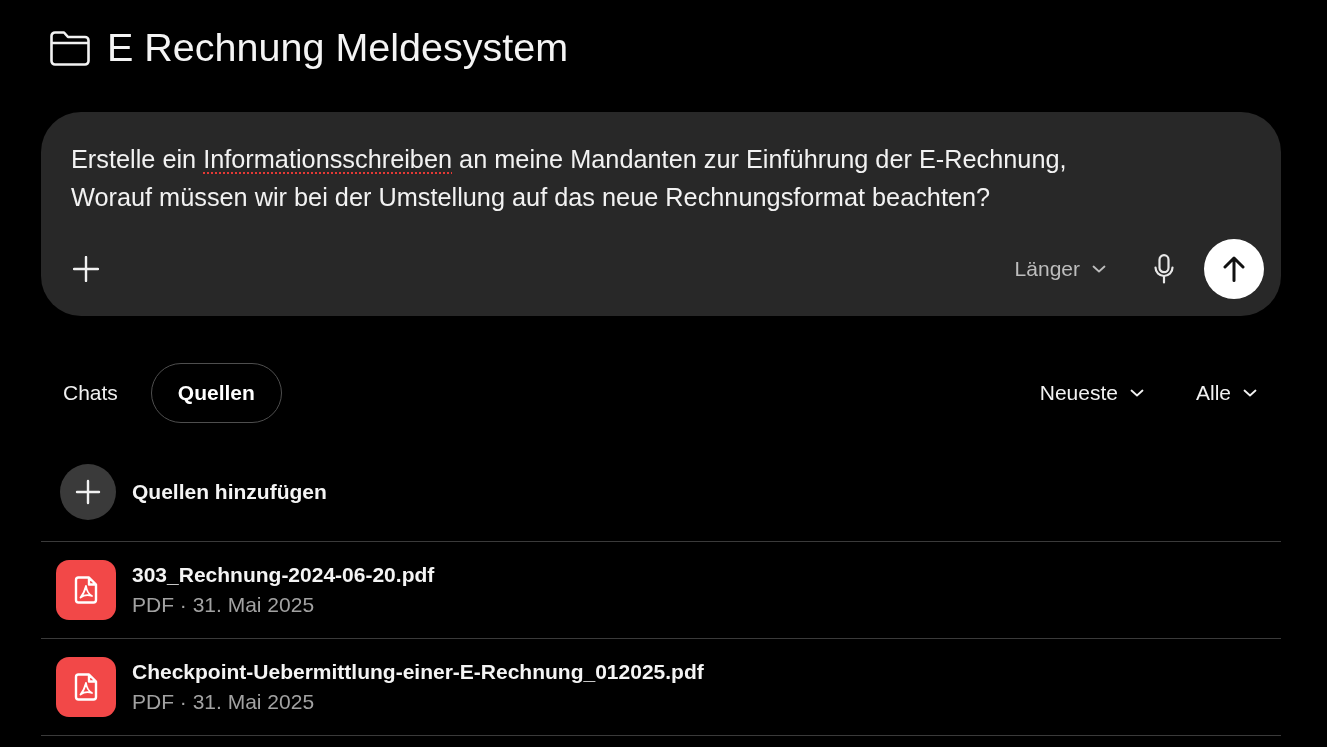  I want to click on tab: Chats, so click(103, 393).